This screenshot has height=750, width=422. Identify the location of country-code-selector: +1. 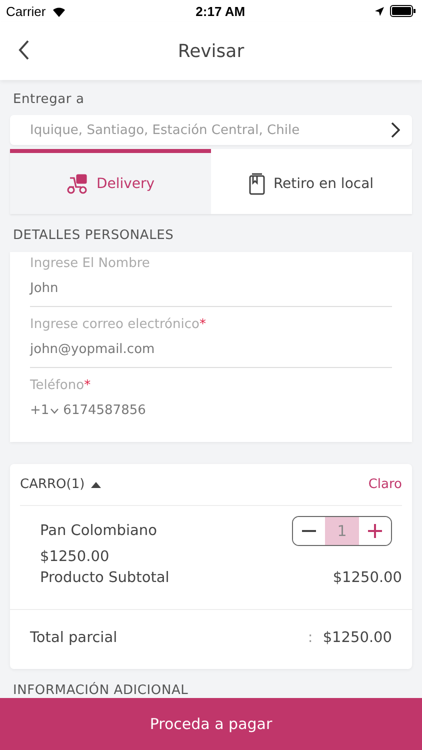
(45, 410).